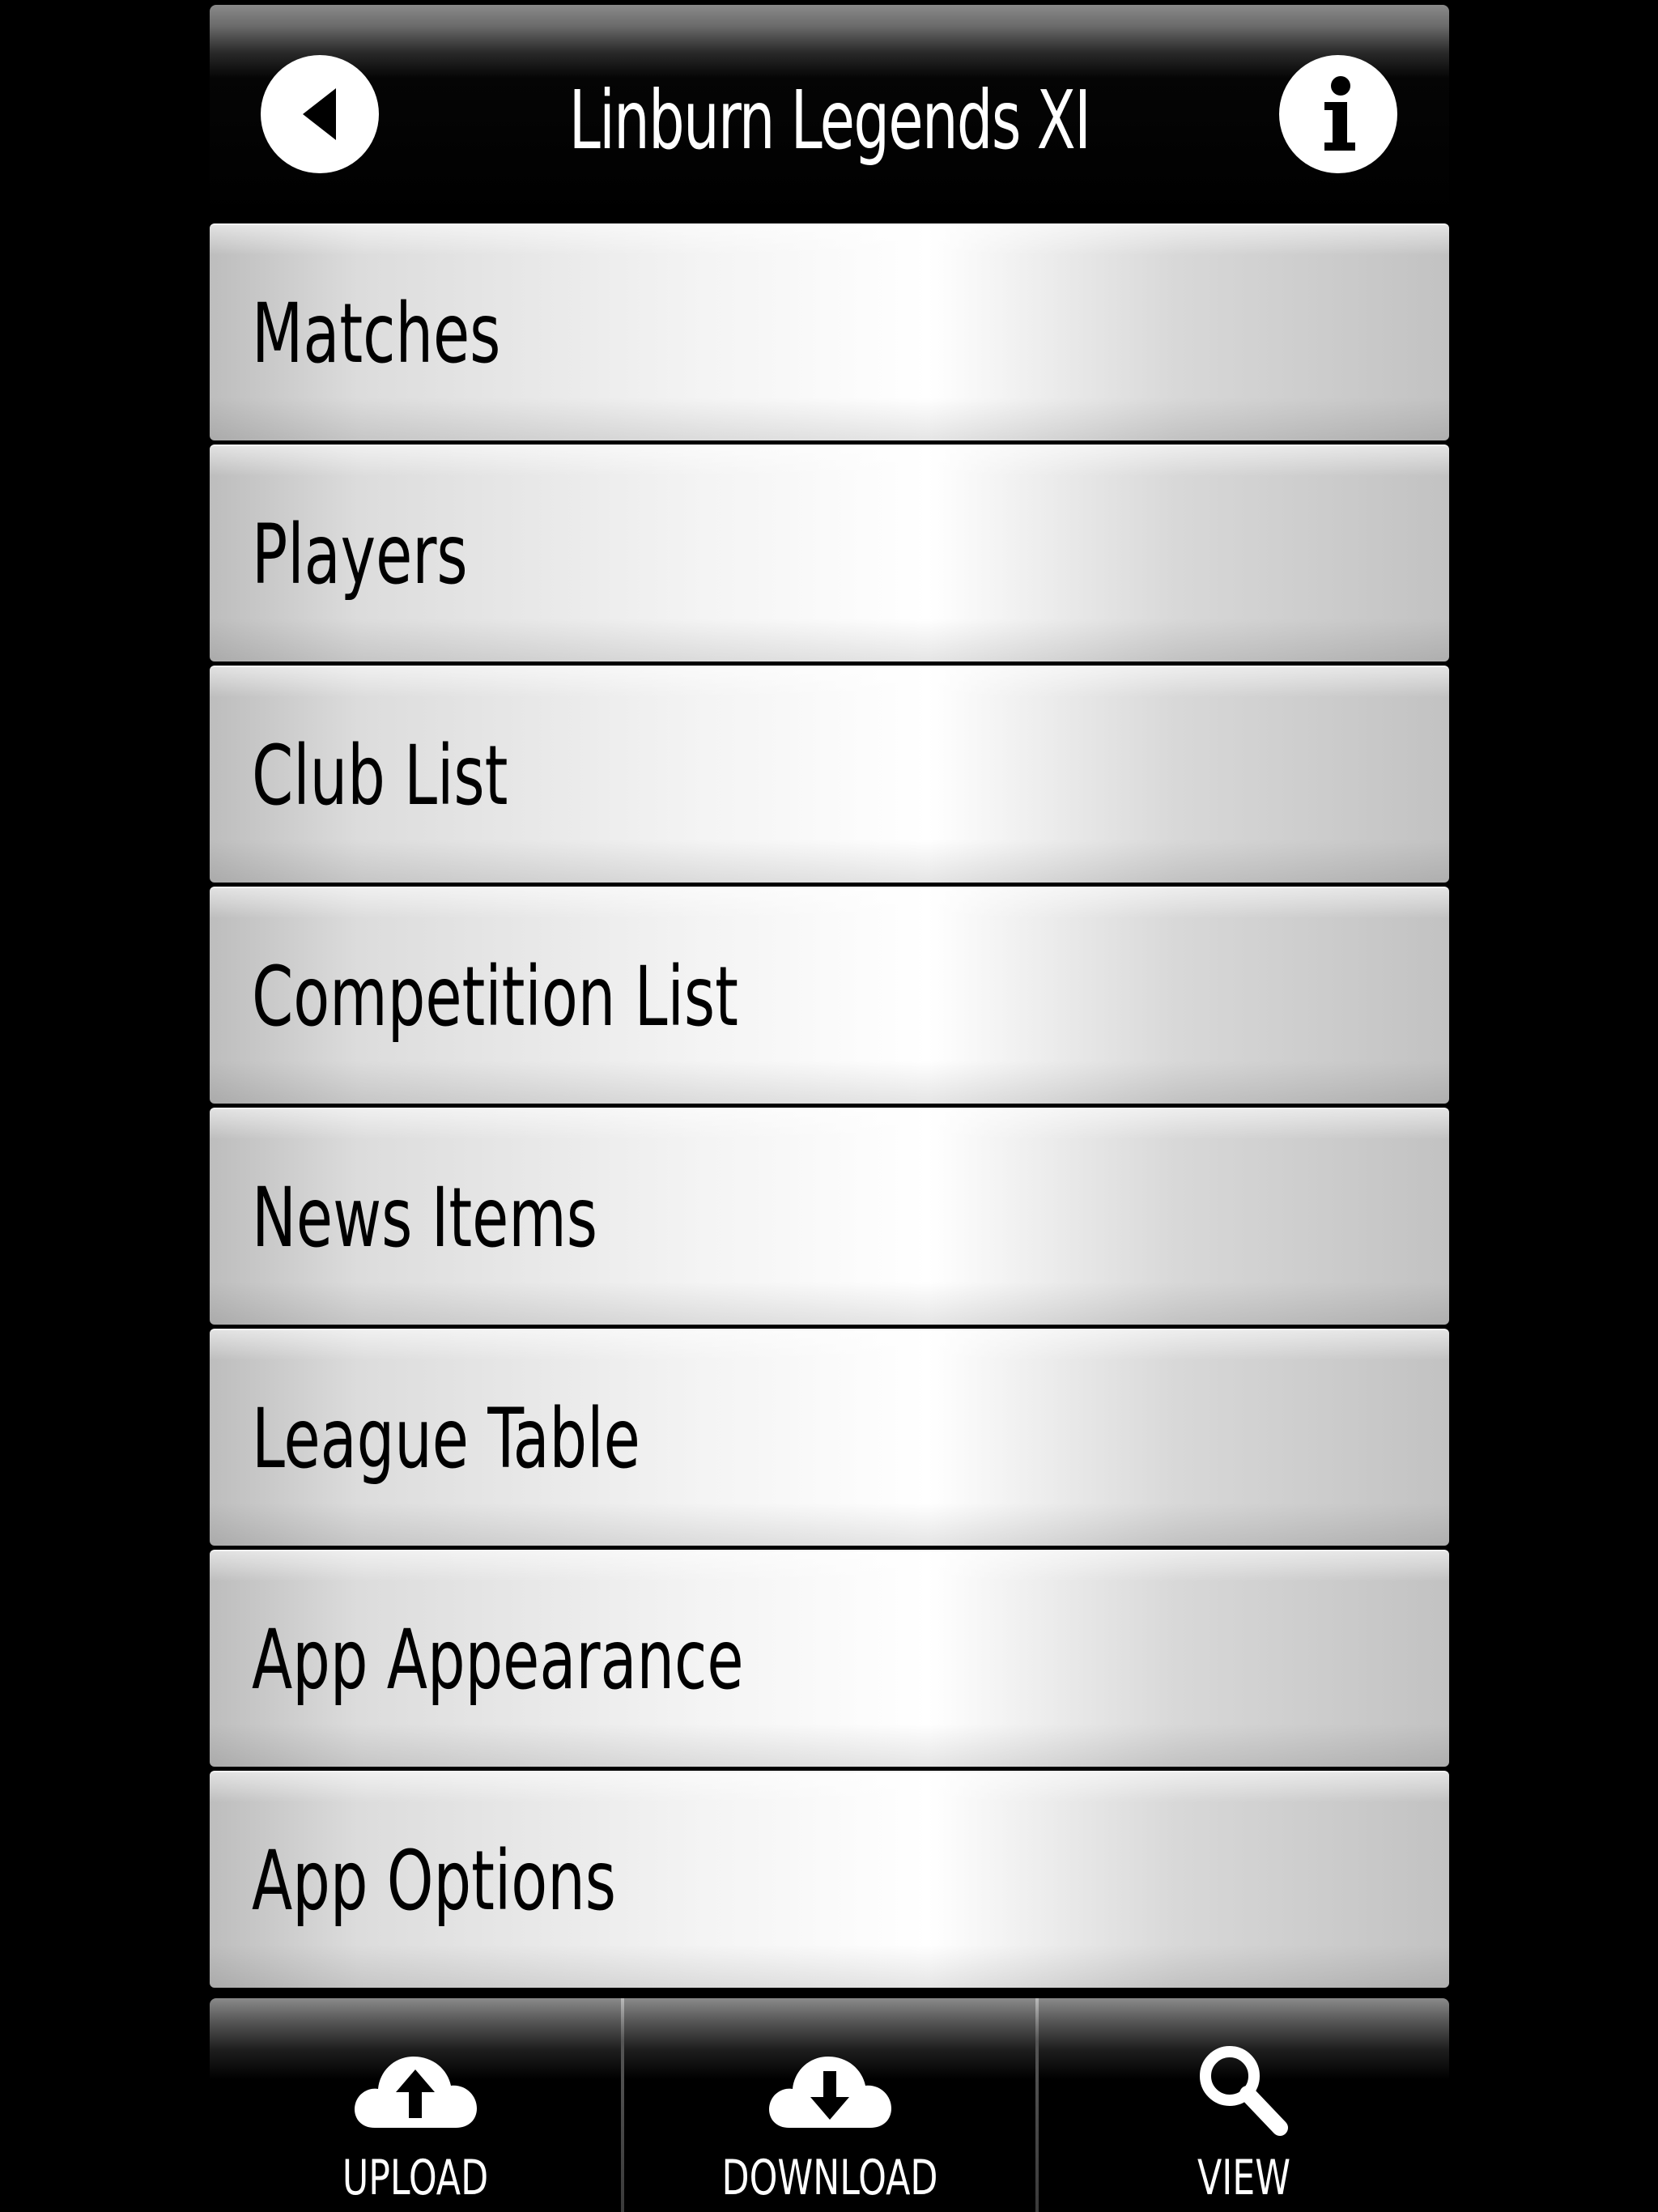 The height and width of the screenshot is (2212, 1658). I want to click on bottom-toolbar: UPLOAD DOWNLOAD VIEW, so click(829, 2105).